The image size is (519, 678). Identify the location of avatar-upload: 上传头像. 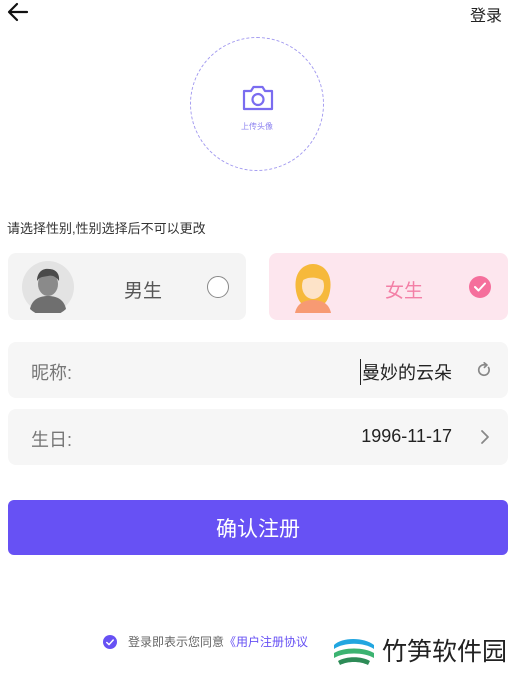
(257, 104).